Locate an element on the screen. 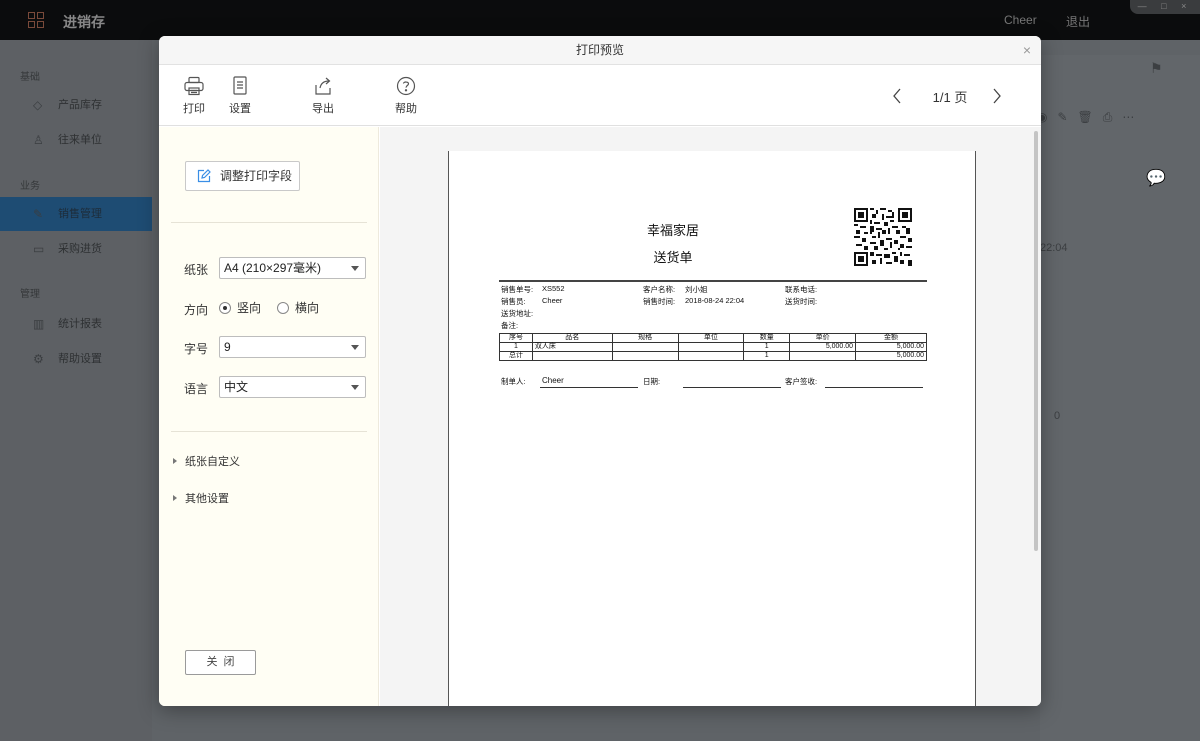 This screenshot has height=741, width=1200. orientation-portrait-label: 竖向 is located at coordinates (249, 308).